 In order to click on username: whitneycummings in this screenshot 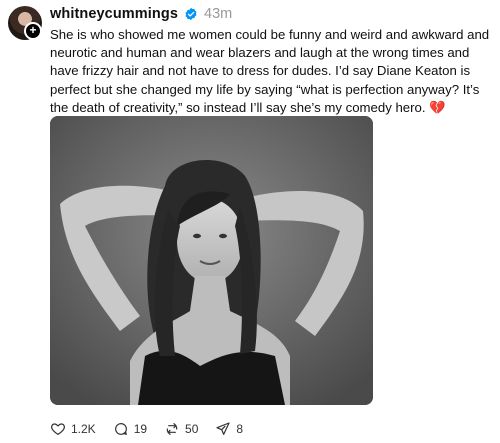, I will do `click(114, 14)`.